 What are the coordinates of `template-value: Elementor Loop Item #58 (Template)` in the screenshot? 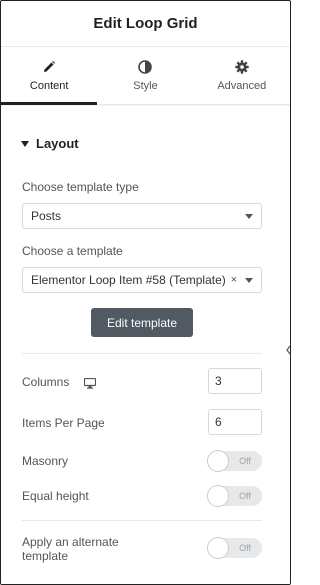 It's located at (128, 280).